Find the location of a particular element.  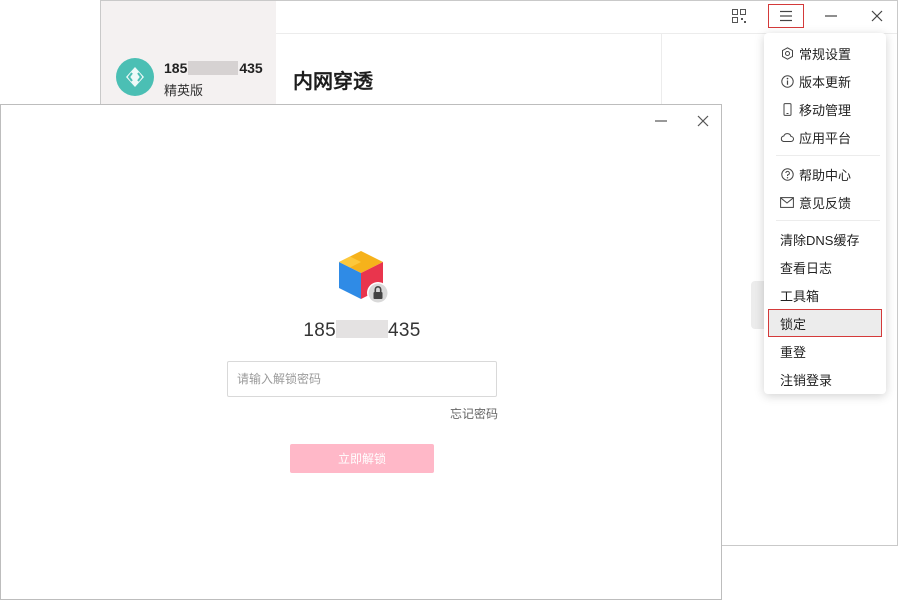

menu-button is located at coordinates (786, 16).